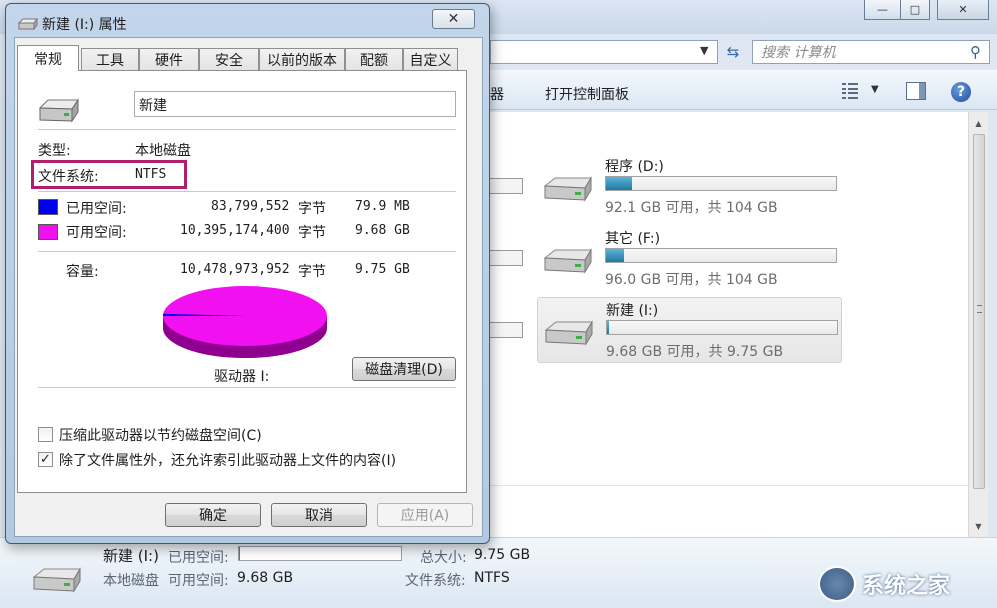 The height and width of the screenshot is (608, 997). Describe the element at coordinates (978, 526) in the screenshot. I see `scroll-down-icon: ▼` at that location.